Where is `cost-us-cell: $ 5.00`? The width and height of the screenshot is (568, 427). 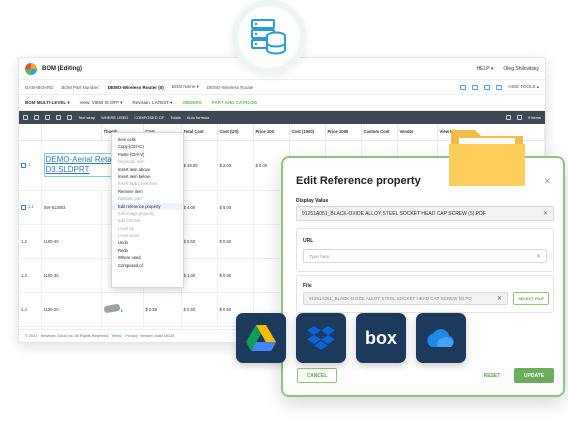
cost-us-cell: $ 5.00 is located at coordinates (235, 207).